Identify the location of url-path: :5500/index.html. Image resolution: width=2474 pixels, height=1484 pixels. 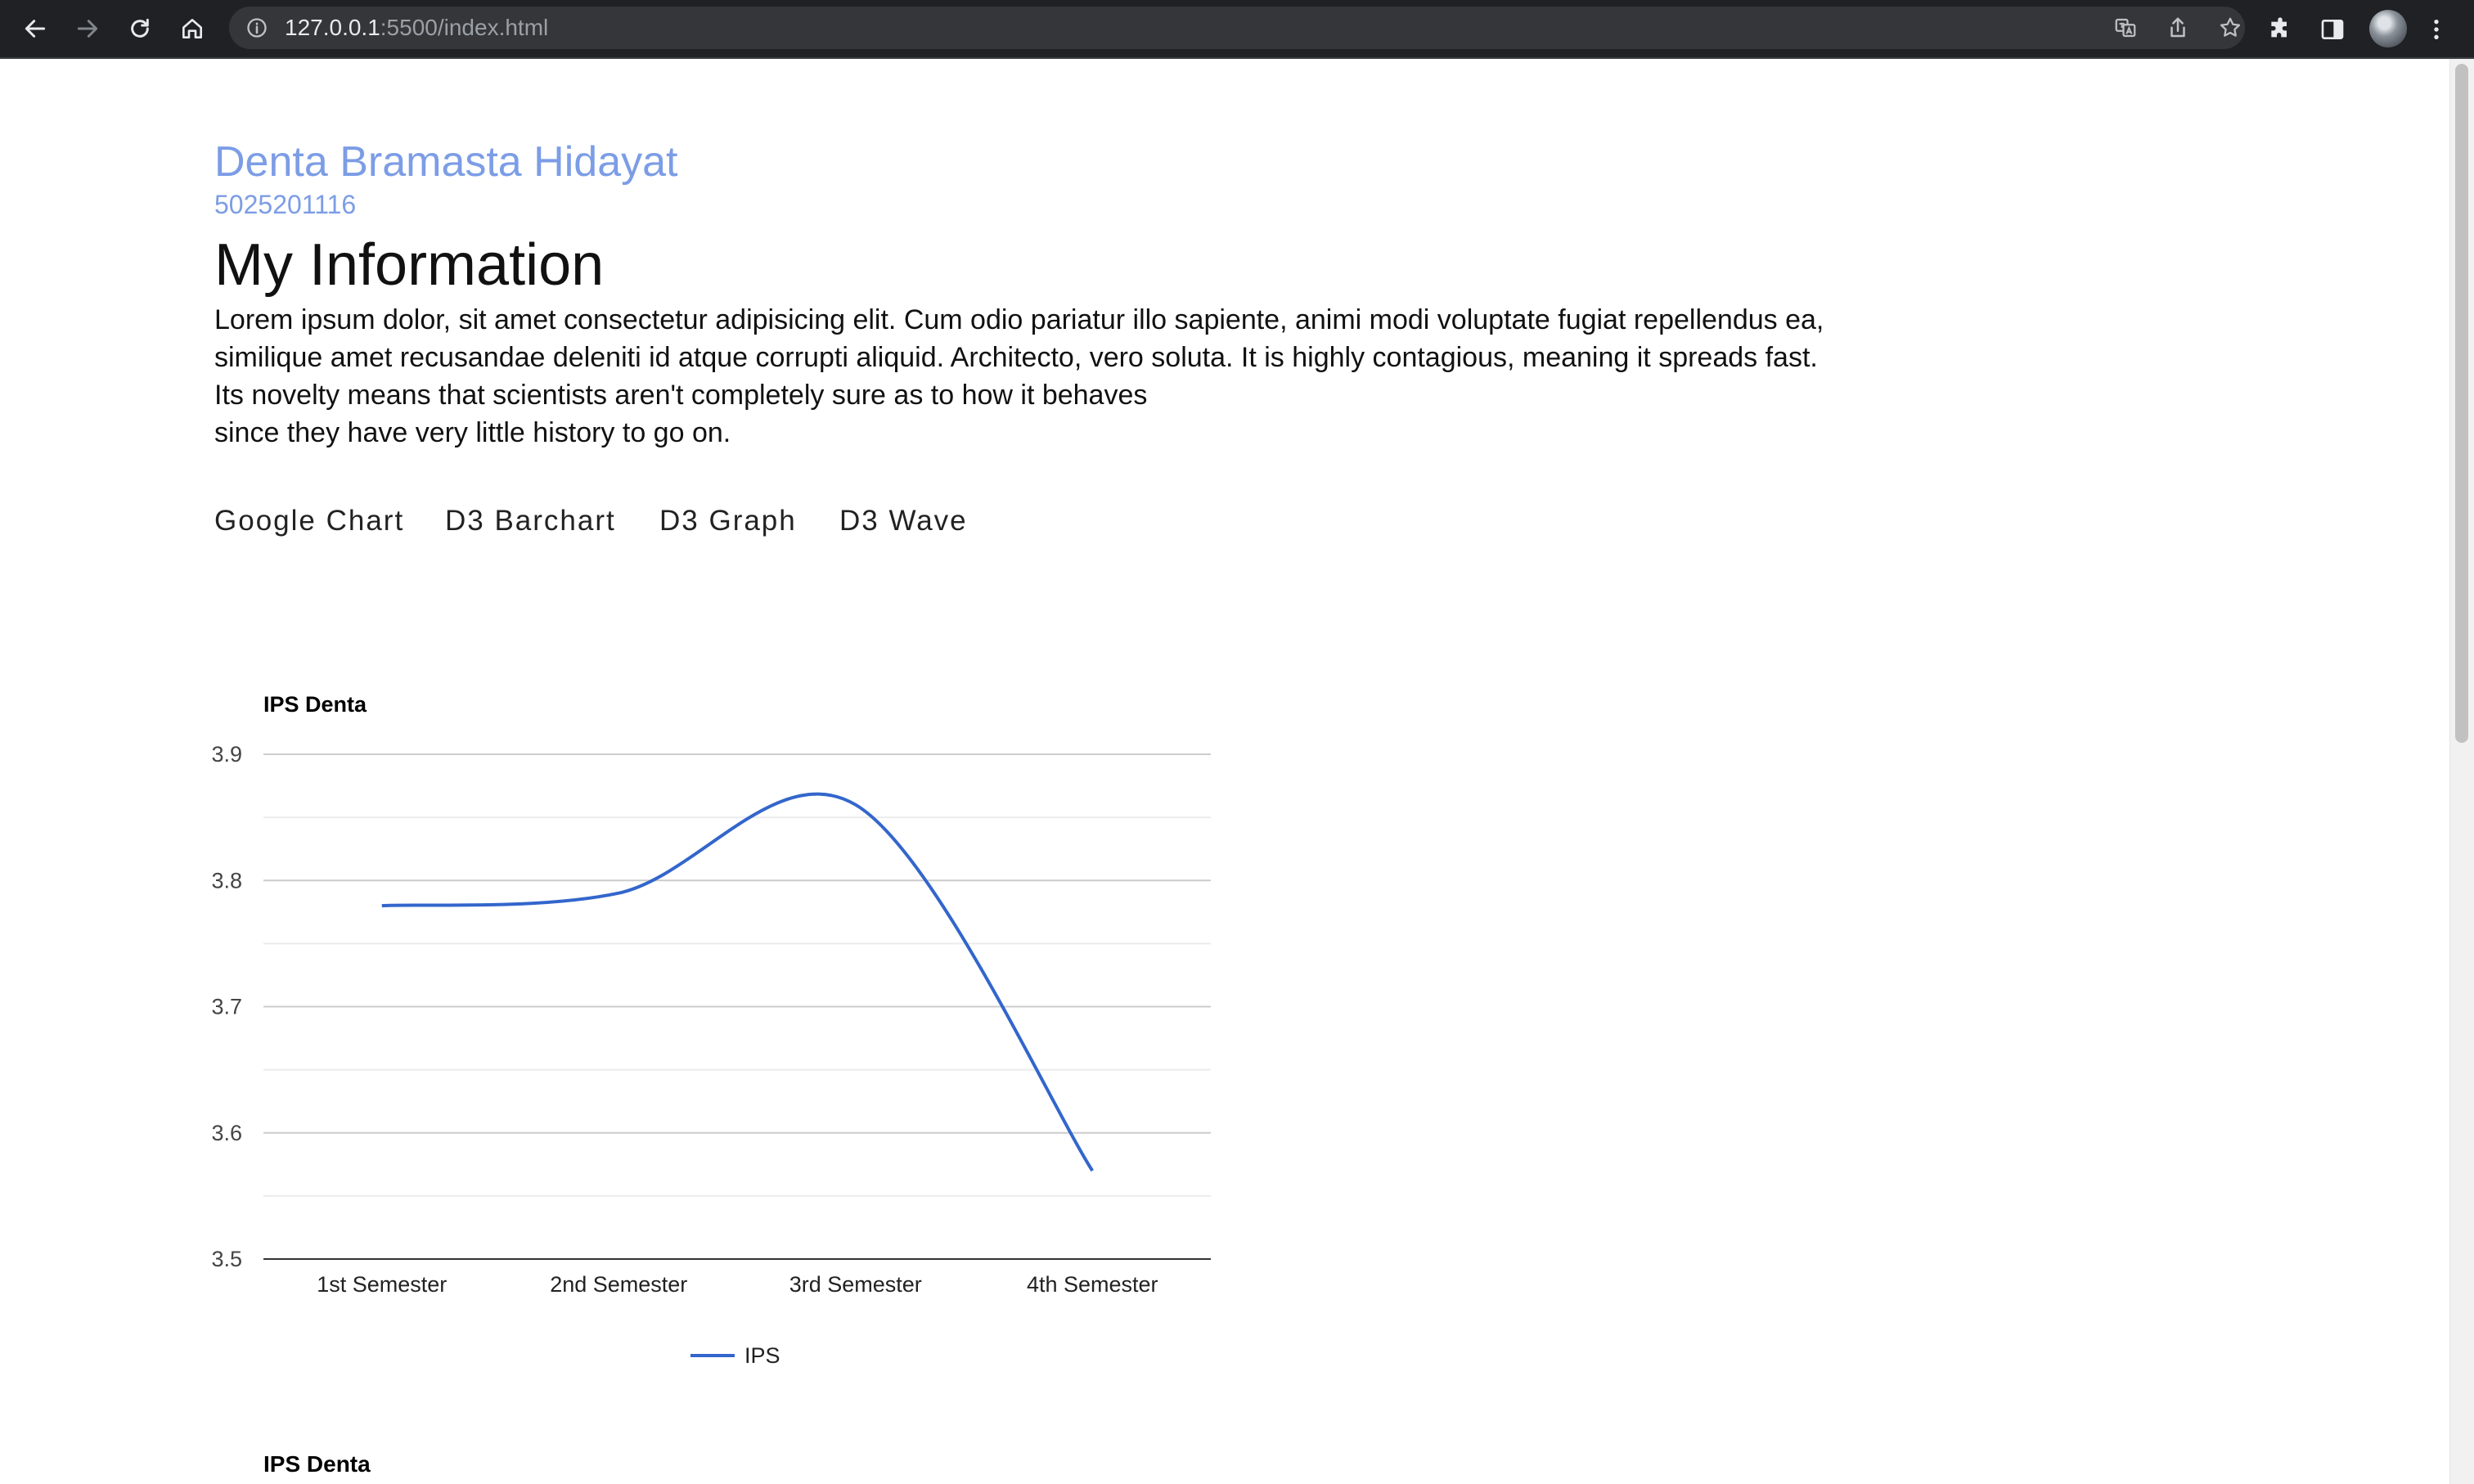
(465, 27).